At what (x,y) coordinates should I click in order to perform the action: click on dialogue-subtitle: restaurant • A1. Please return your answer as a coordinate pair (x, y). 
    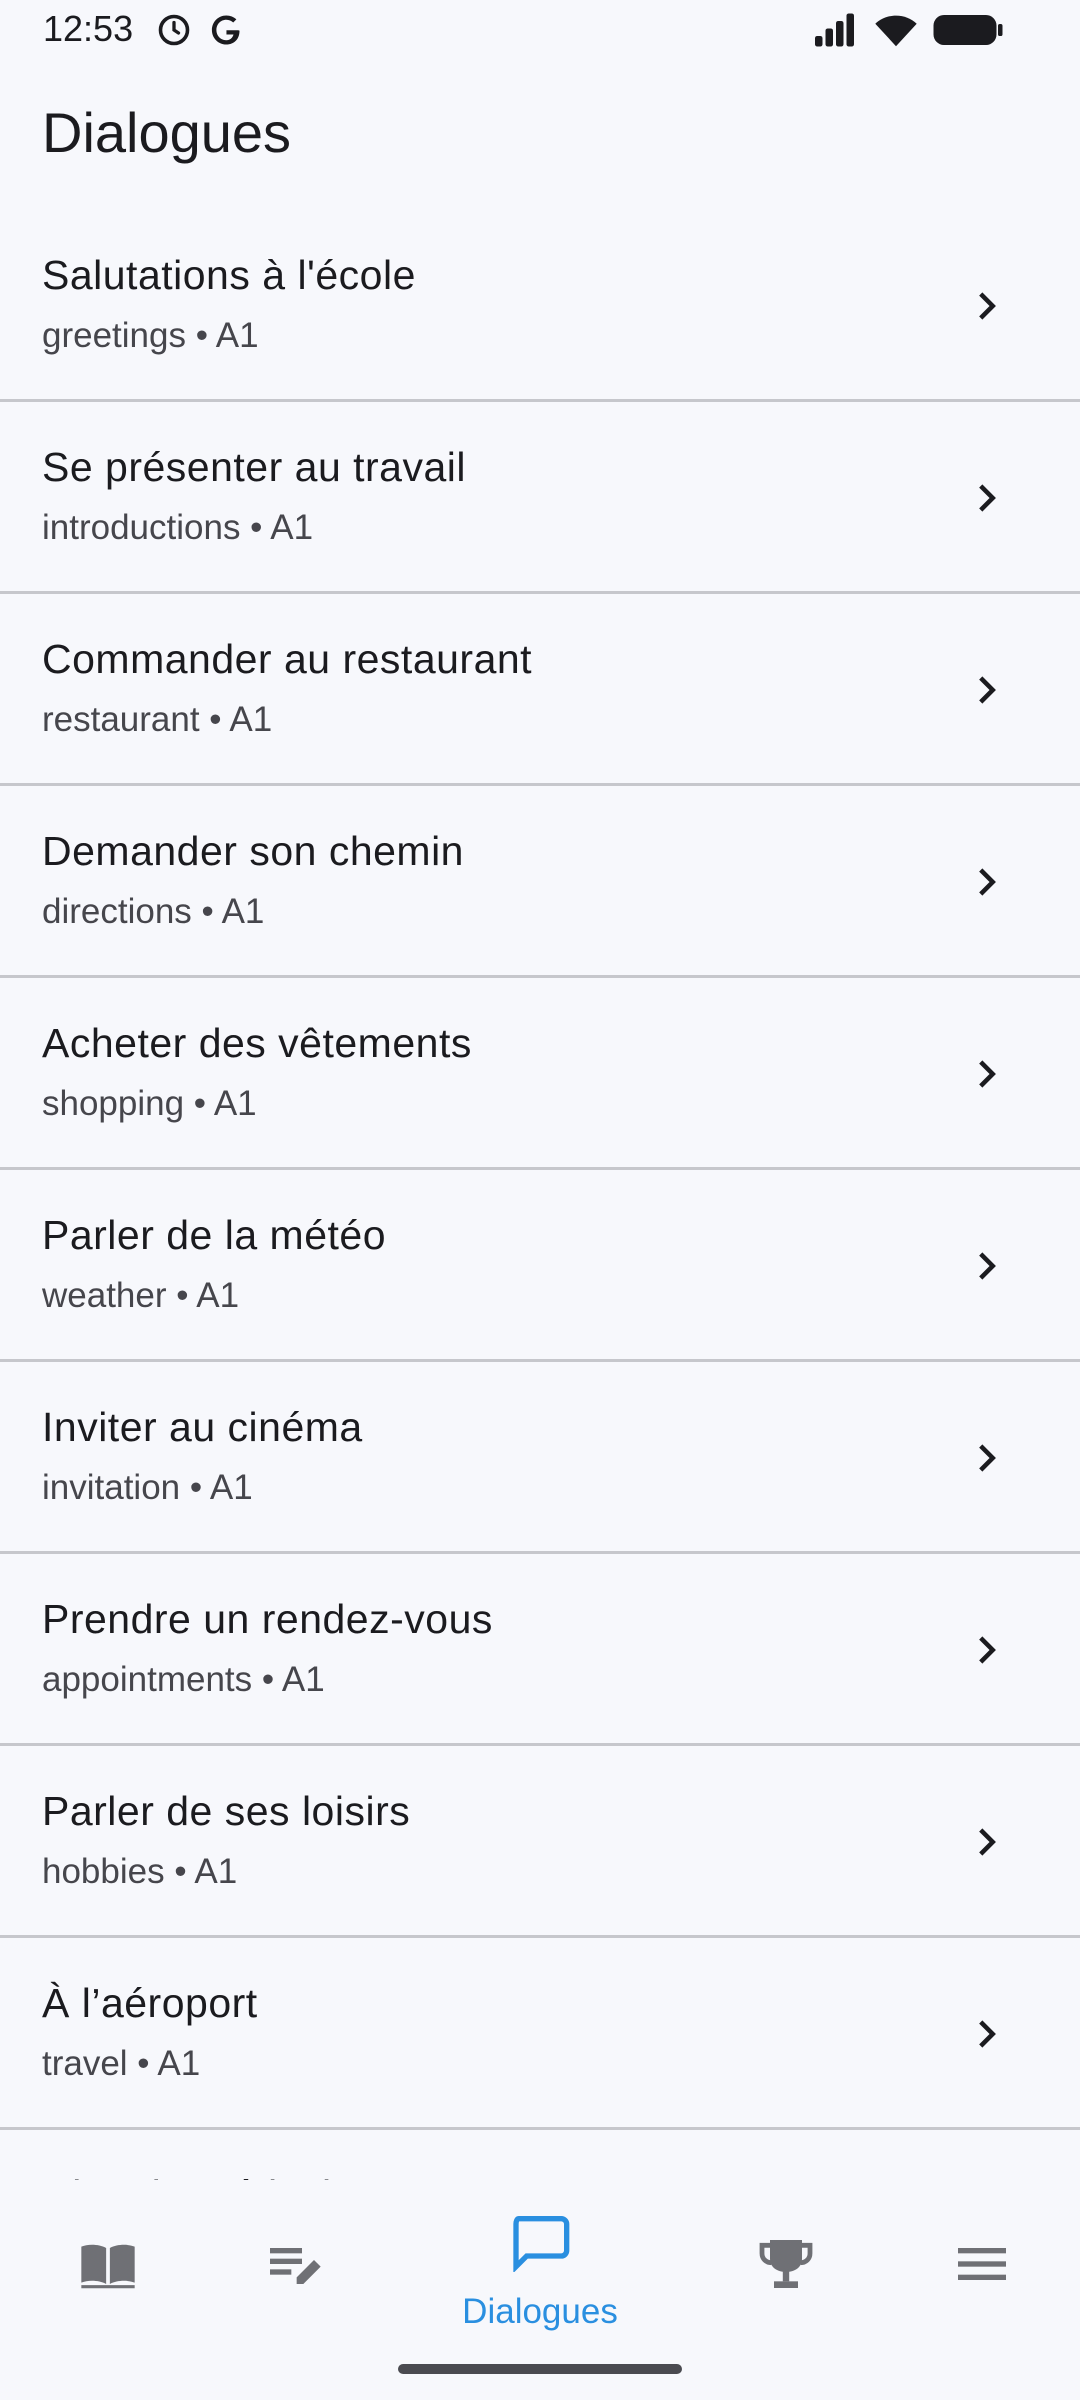
    Looking at the image, I should click on (157, 719).